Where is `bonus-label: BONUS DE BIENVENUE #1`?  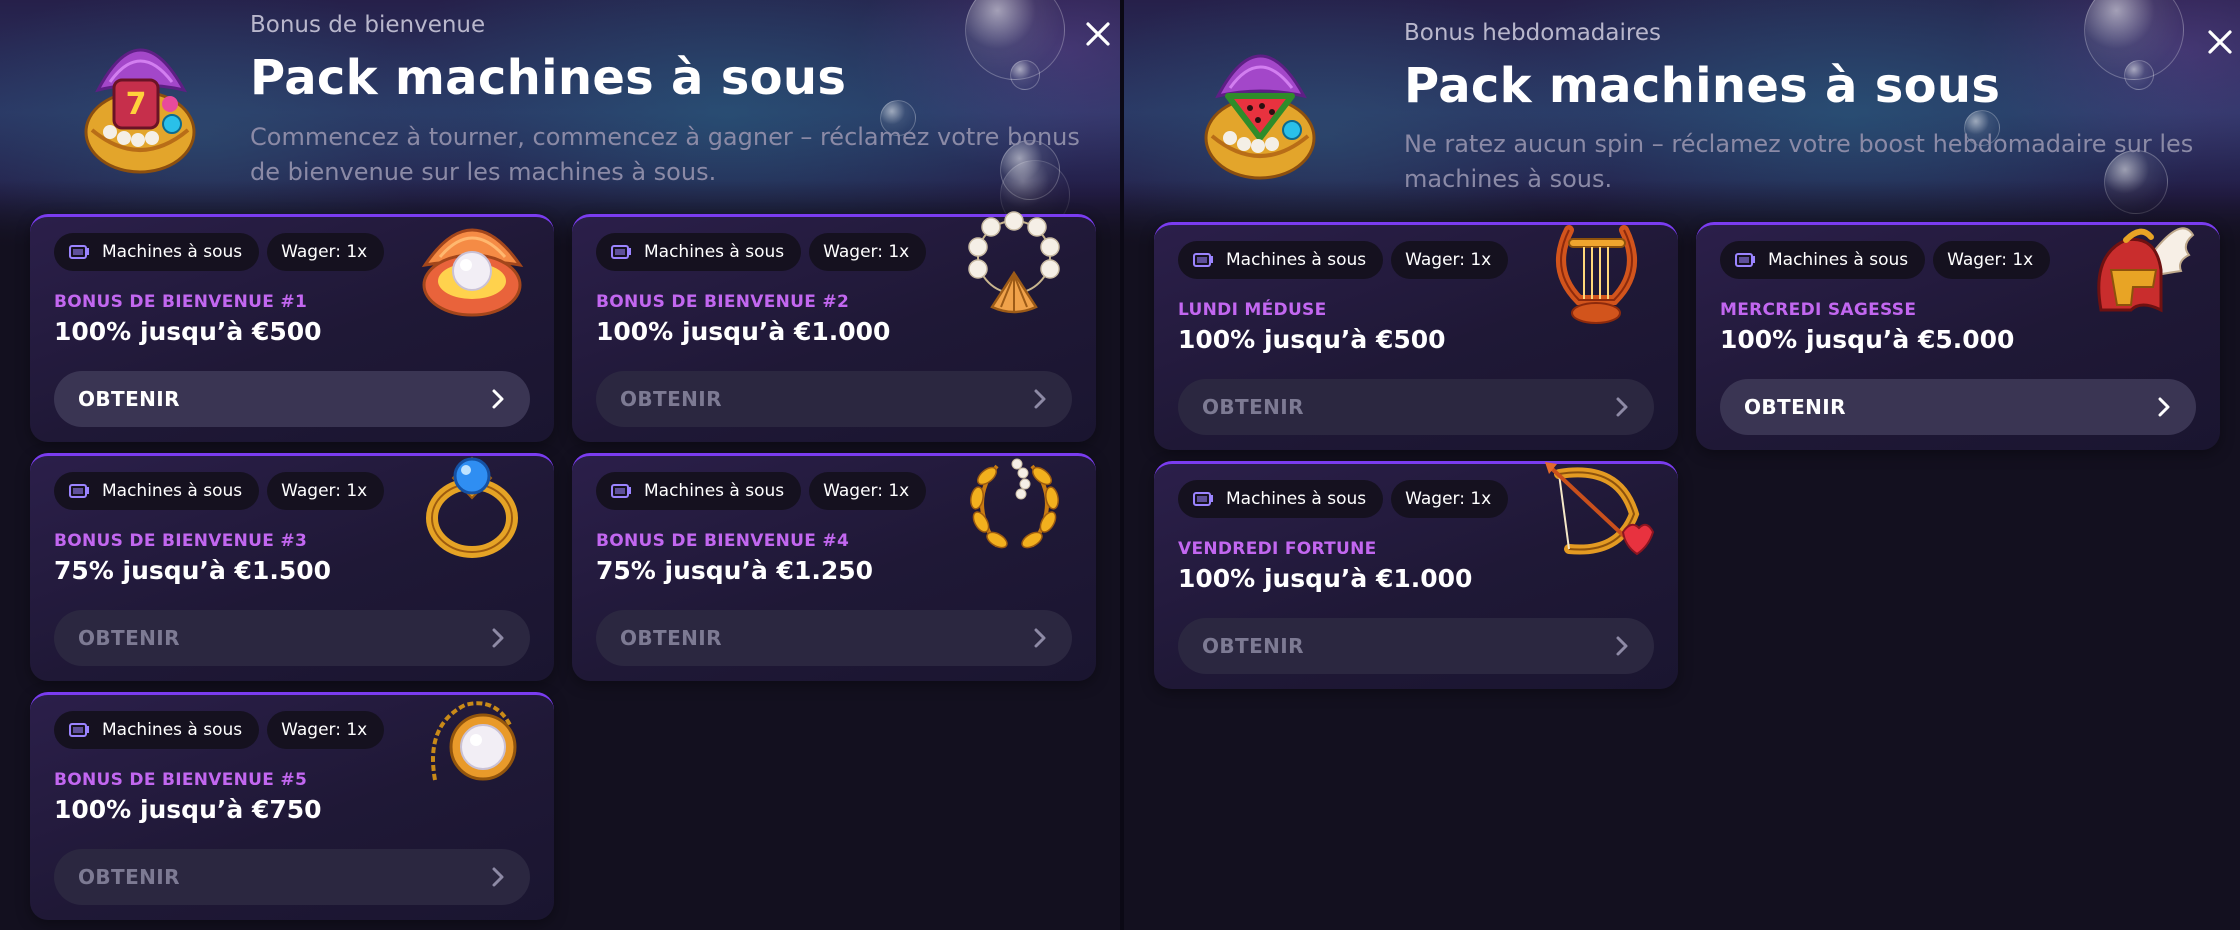 bonus-label: BONUS DE BIENVENUE #1 is located at coordinates (181, 302).